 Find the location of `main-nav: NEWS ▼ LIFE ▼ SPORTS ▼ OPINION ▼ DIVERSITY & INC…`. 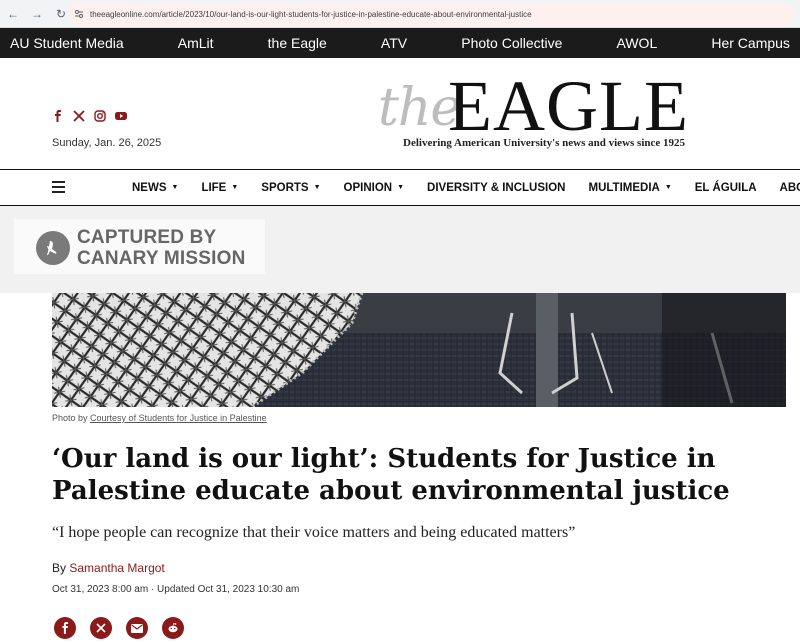

main-nav: NEWS ▼ LIFE ▼ SPORTS ▼ OPINION ▼ DIVERSITY & INC… is located at coordinates (400, 187).